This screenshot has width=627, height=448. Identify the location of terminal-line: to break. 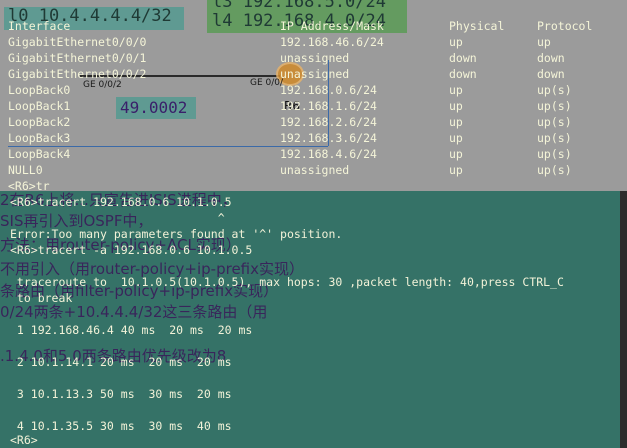
(41, 298).